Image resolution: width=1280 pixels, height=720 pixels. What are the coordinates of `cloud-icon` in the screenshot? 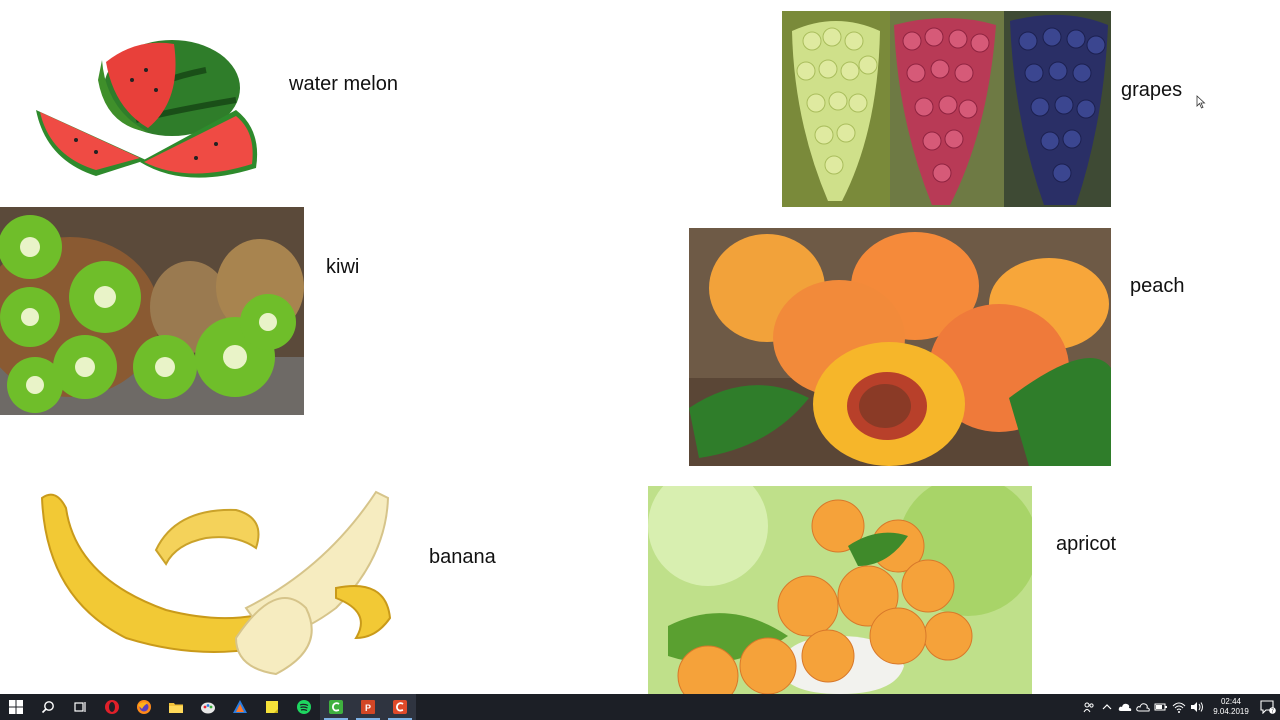 It's located at (1143, 707).